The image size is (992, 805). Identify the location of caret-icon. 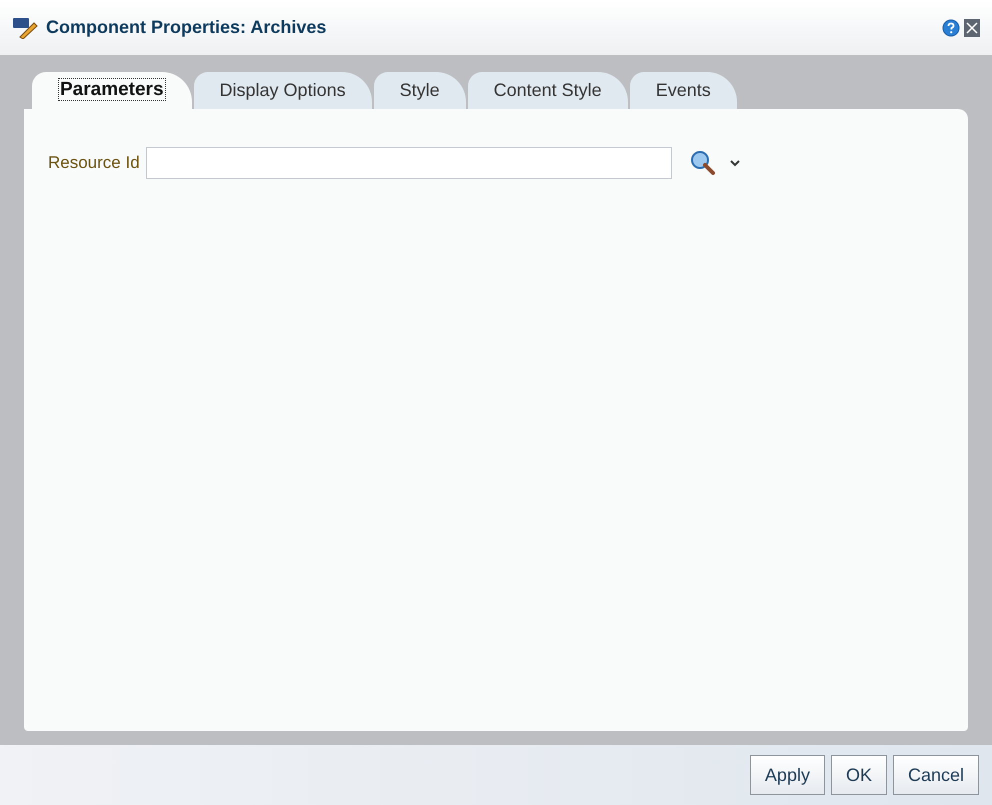
(735, 163).